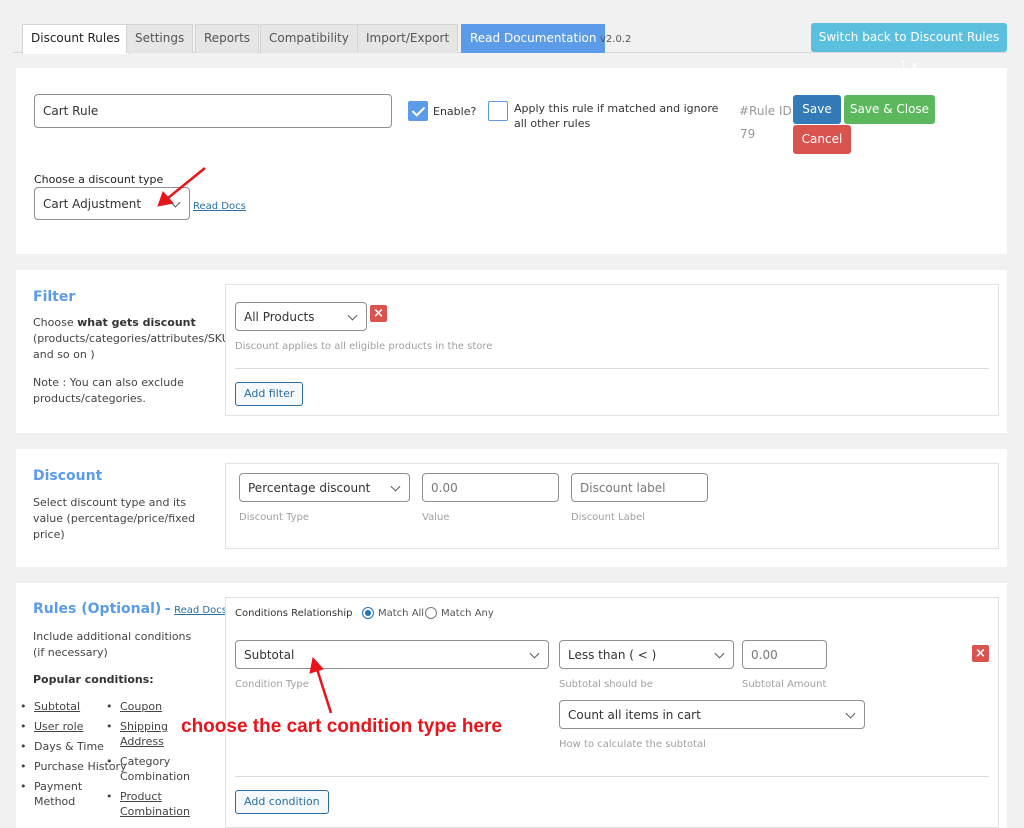 The width and height of the screenshot is (1024, 828). I want to click on arrow-to-condition-type, so click(321, 685).